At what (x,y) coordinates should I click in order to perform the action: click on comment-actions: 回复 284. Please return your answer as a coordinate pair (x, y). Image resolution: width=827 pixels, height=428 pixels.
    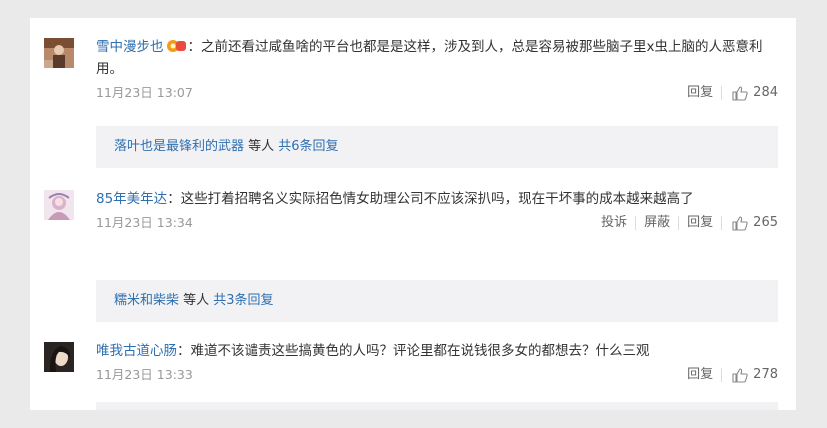
    Looking at the image, I should click on (728, 93).